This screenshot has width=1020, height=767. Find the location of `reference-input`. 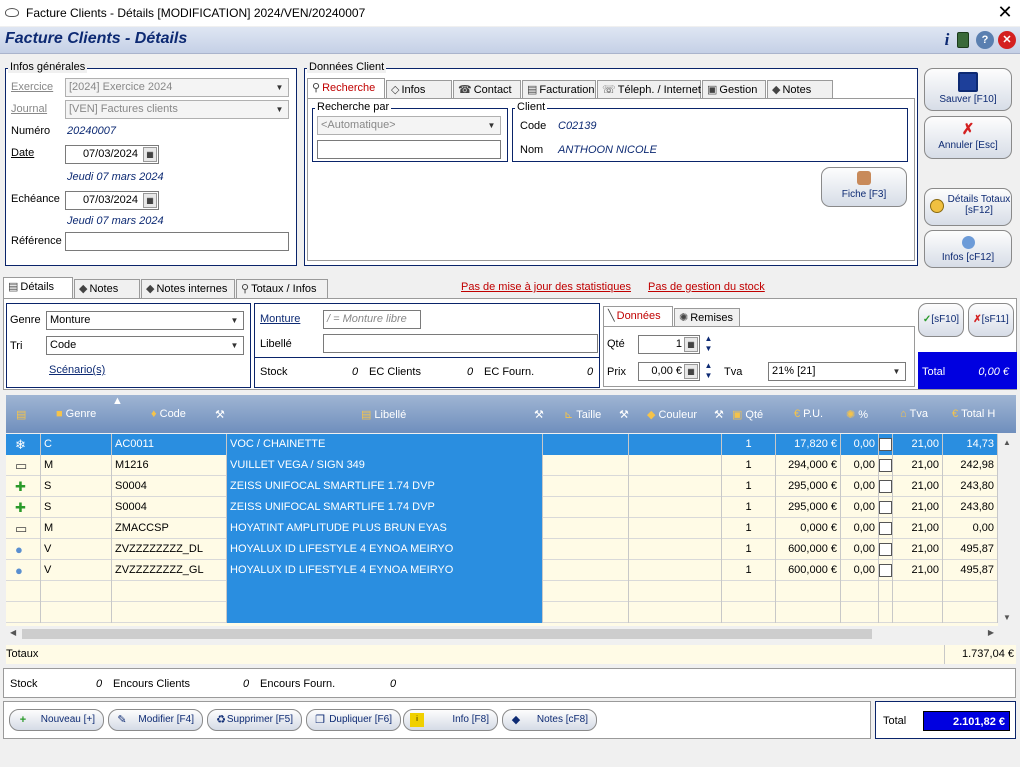

reference-input is located at coordinates (177, 241).